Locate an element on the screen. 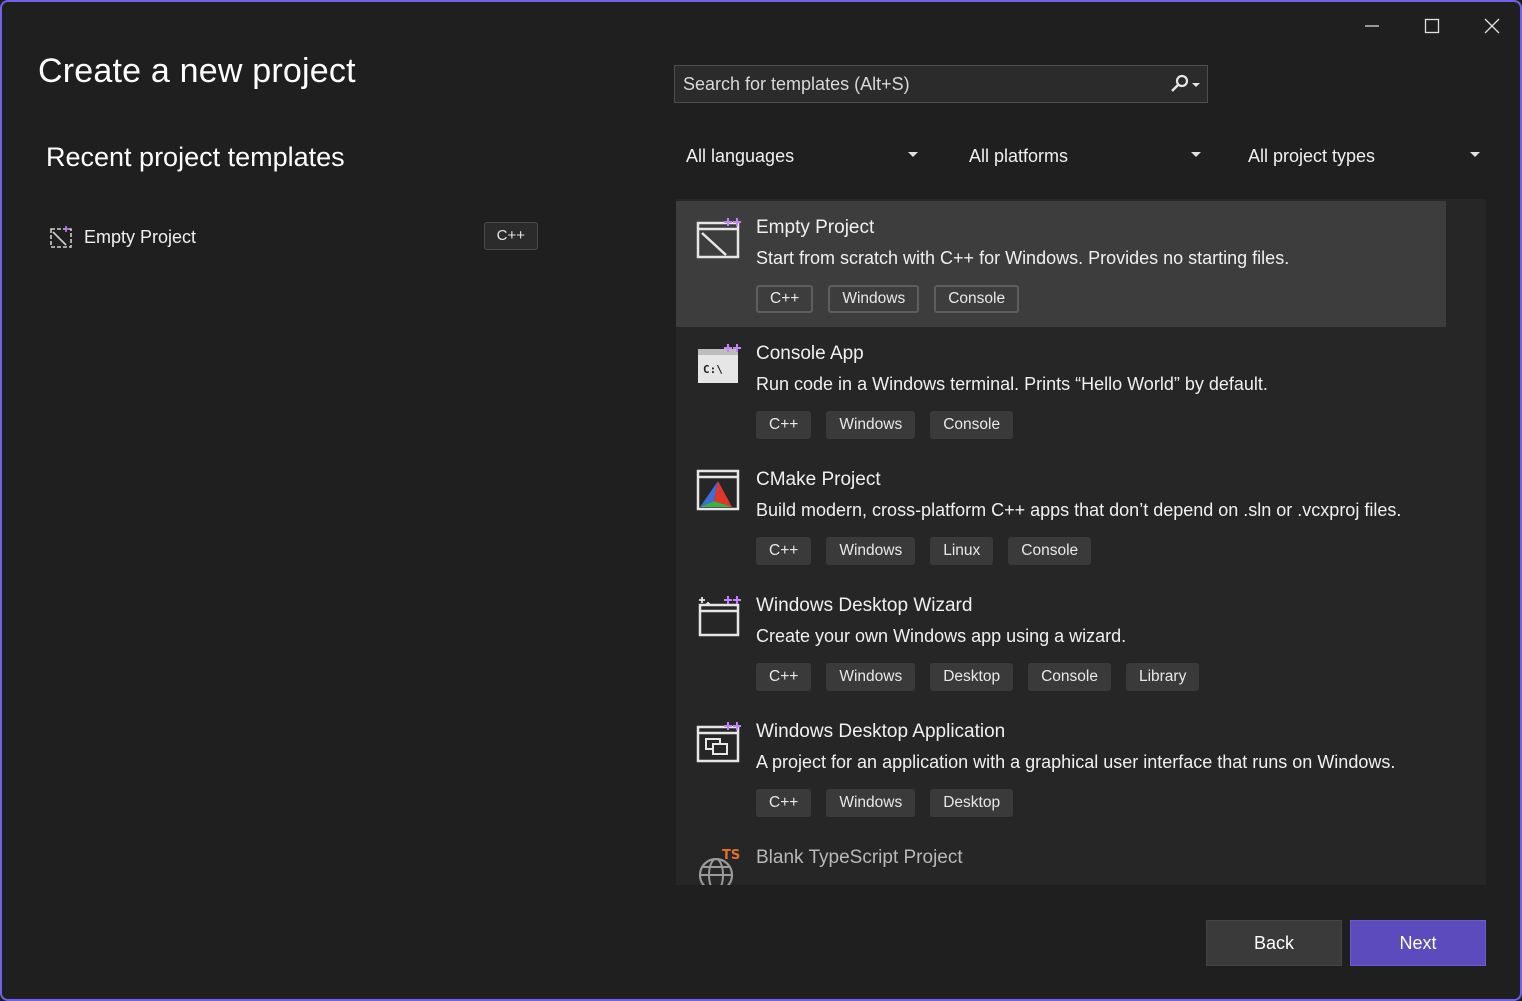 The image size is (1522, 1001). close-icon is located at coordinates (1492, 26).